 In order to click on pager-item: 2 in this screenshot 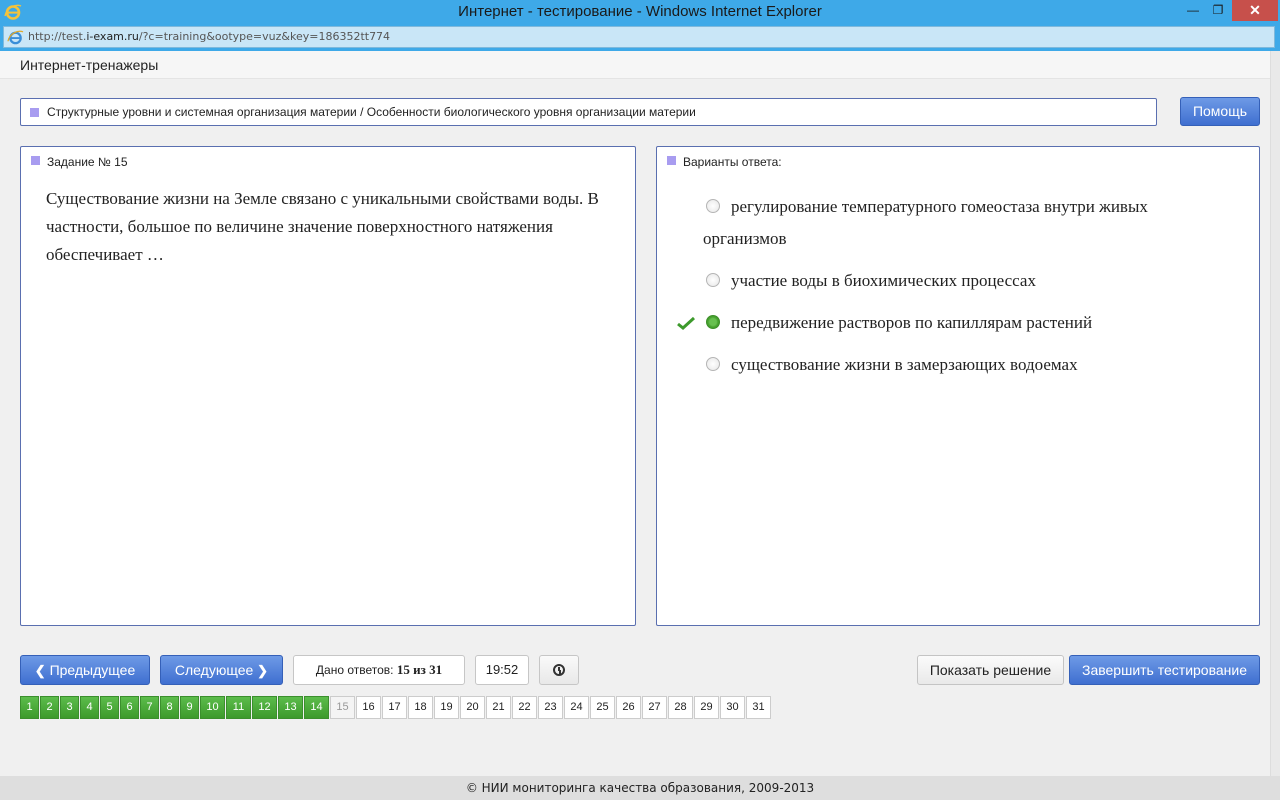, I will do `click(49, 707)`.